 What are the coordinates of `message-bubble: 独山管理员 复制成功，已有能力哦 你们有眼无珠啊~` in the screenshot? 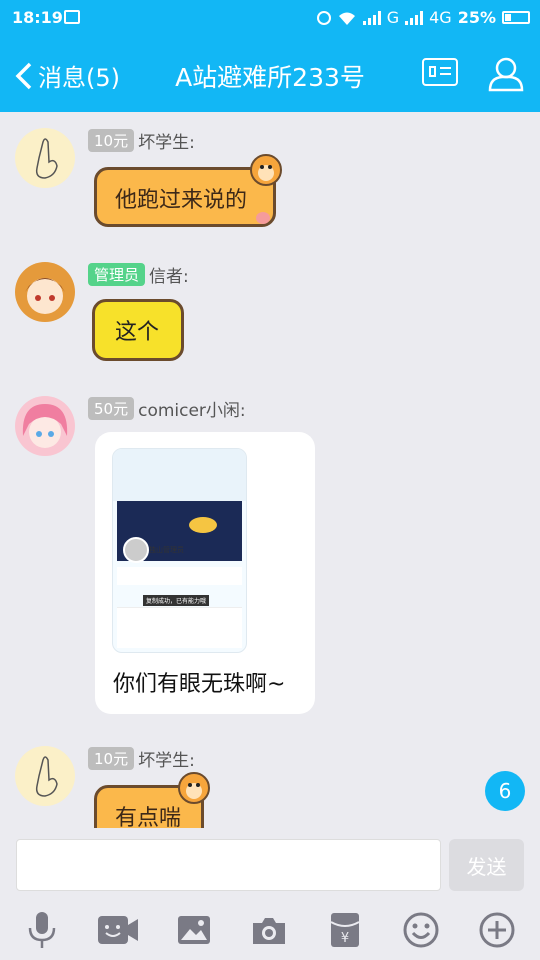 It's located at (205, 573).